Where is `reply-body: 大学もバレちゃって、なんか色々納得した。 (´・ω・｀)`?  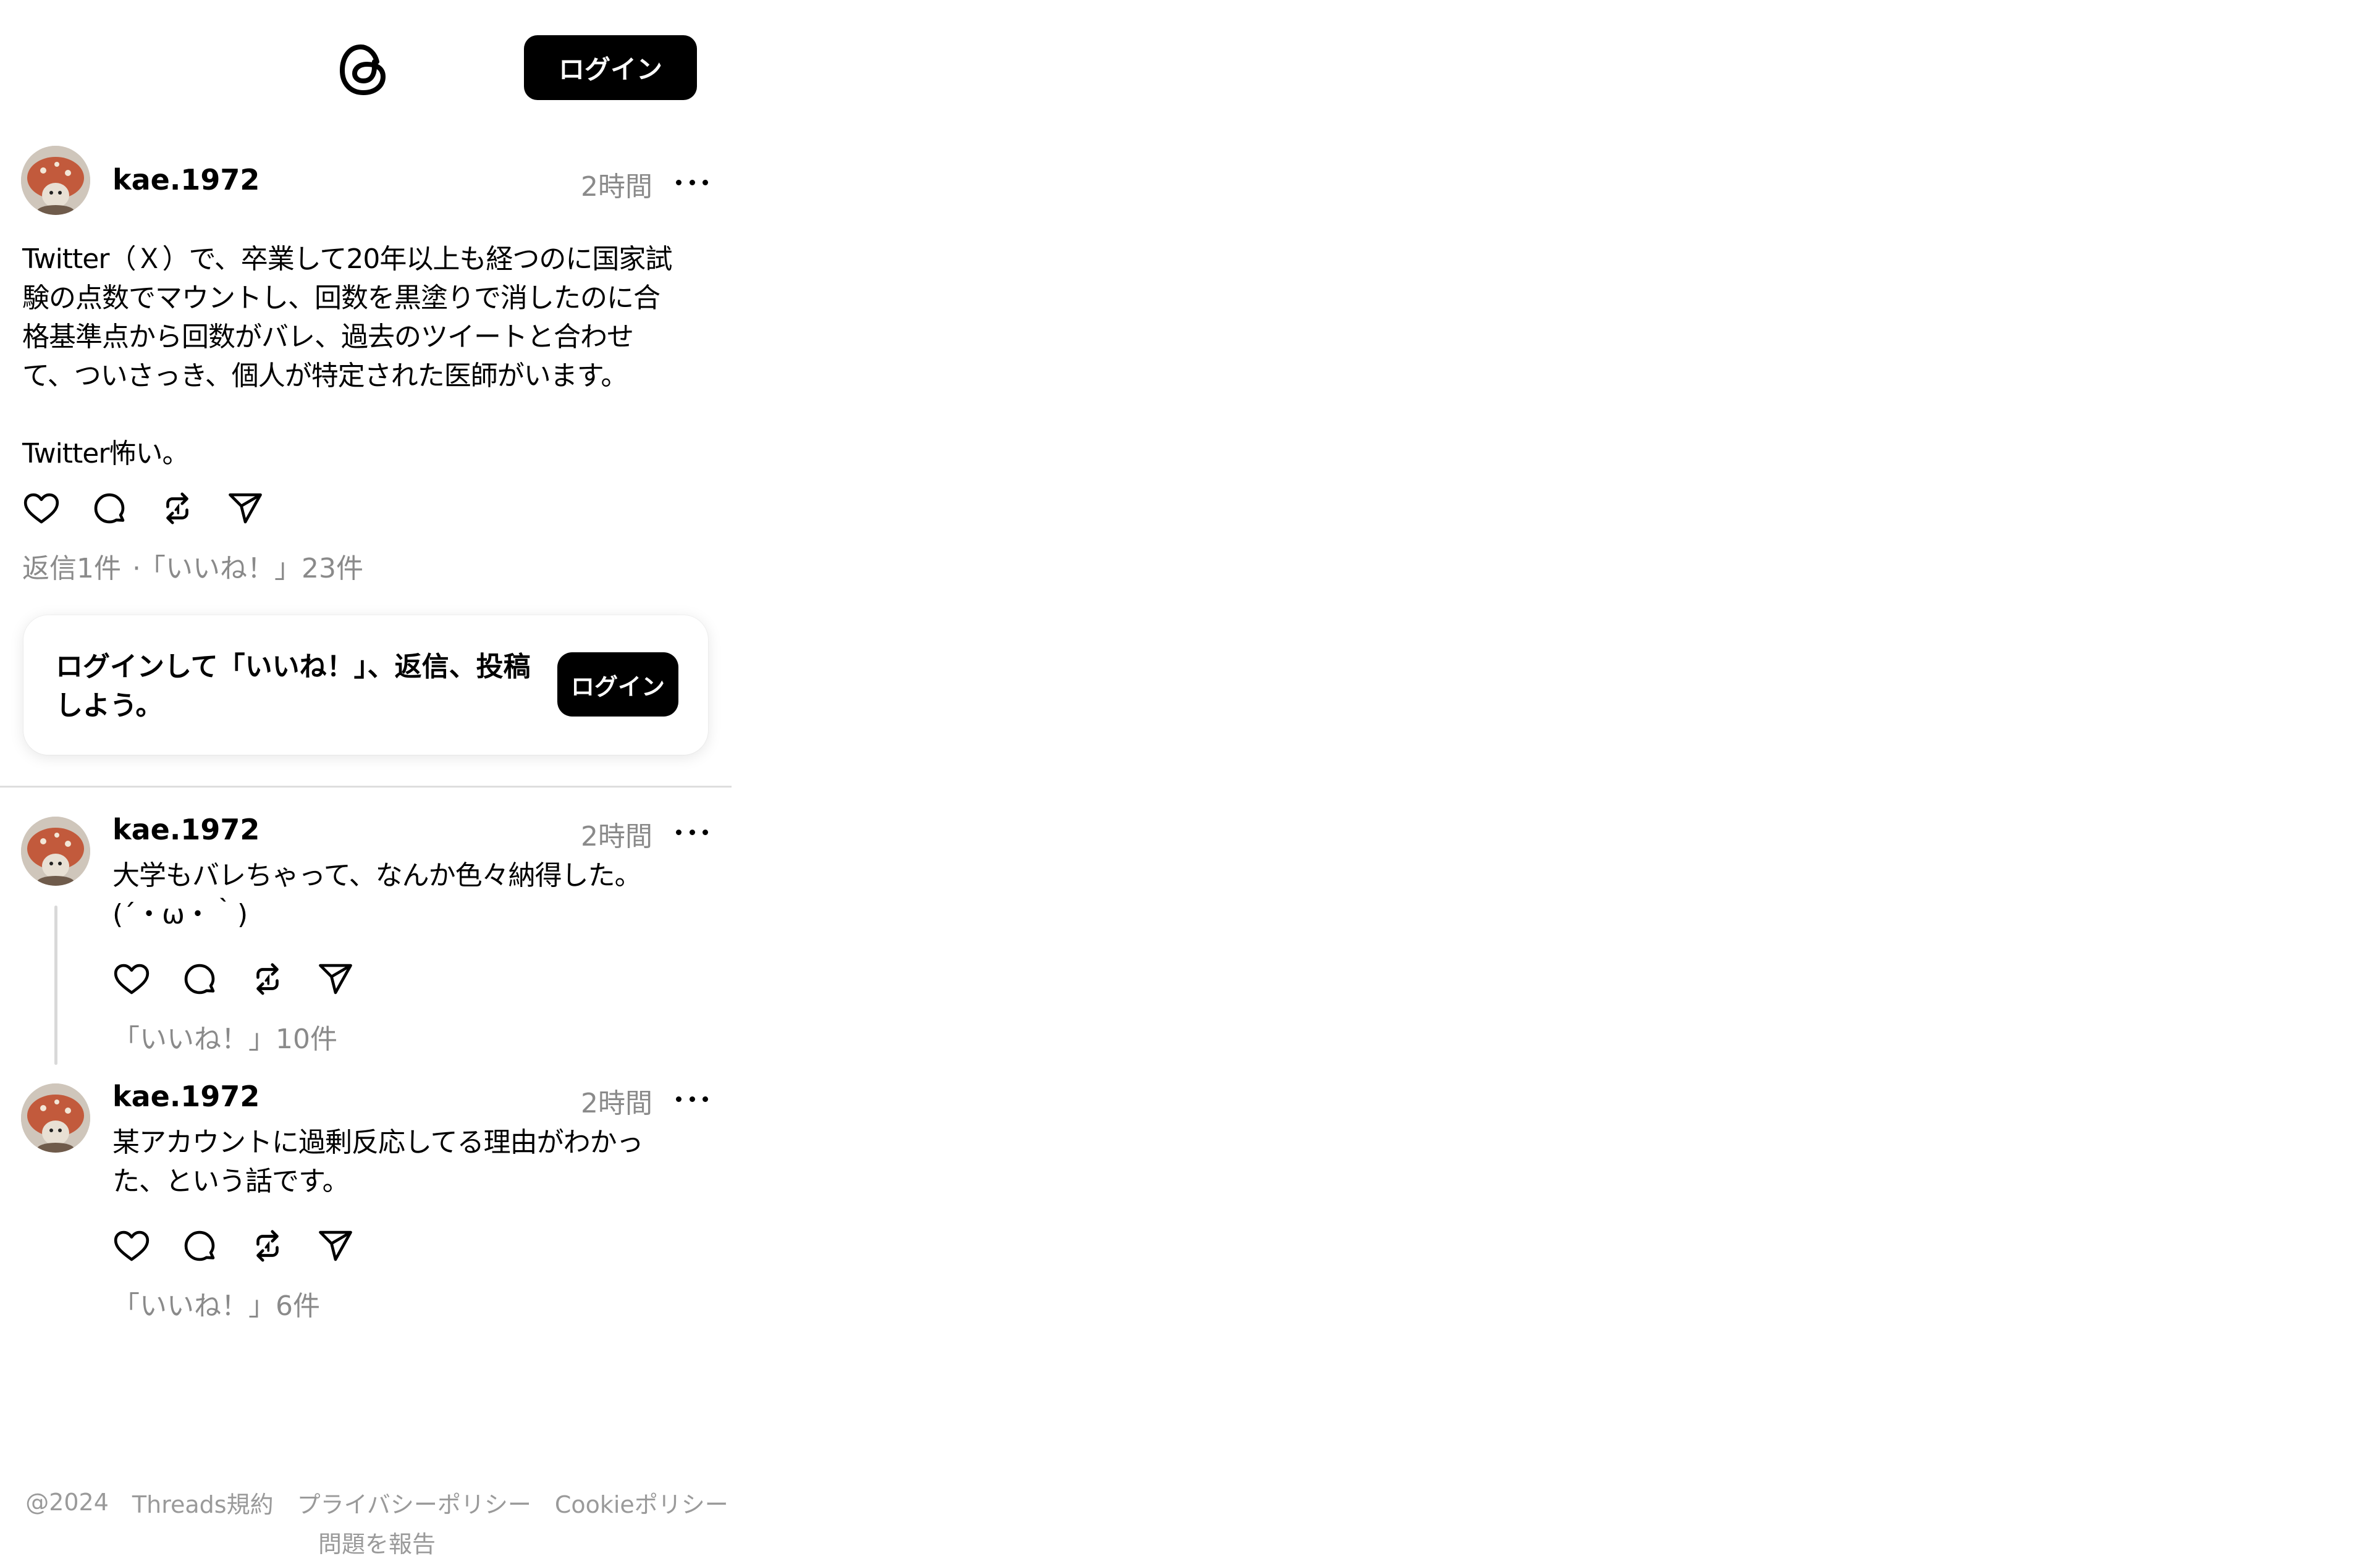 reply-body: 大学もバレちゃって、なんか色々納得した。 (´・ω・｀) is located at coordinates (377, 895).